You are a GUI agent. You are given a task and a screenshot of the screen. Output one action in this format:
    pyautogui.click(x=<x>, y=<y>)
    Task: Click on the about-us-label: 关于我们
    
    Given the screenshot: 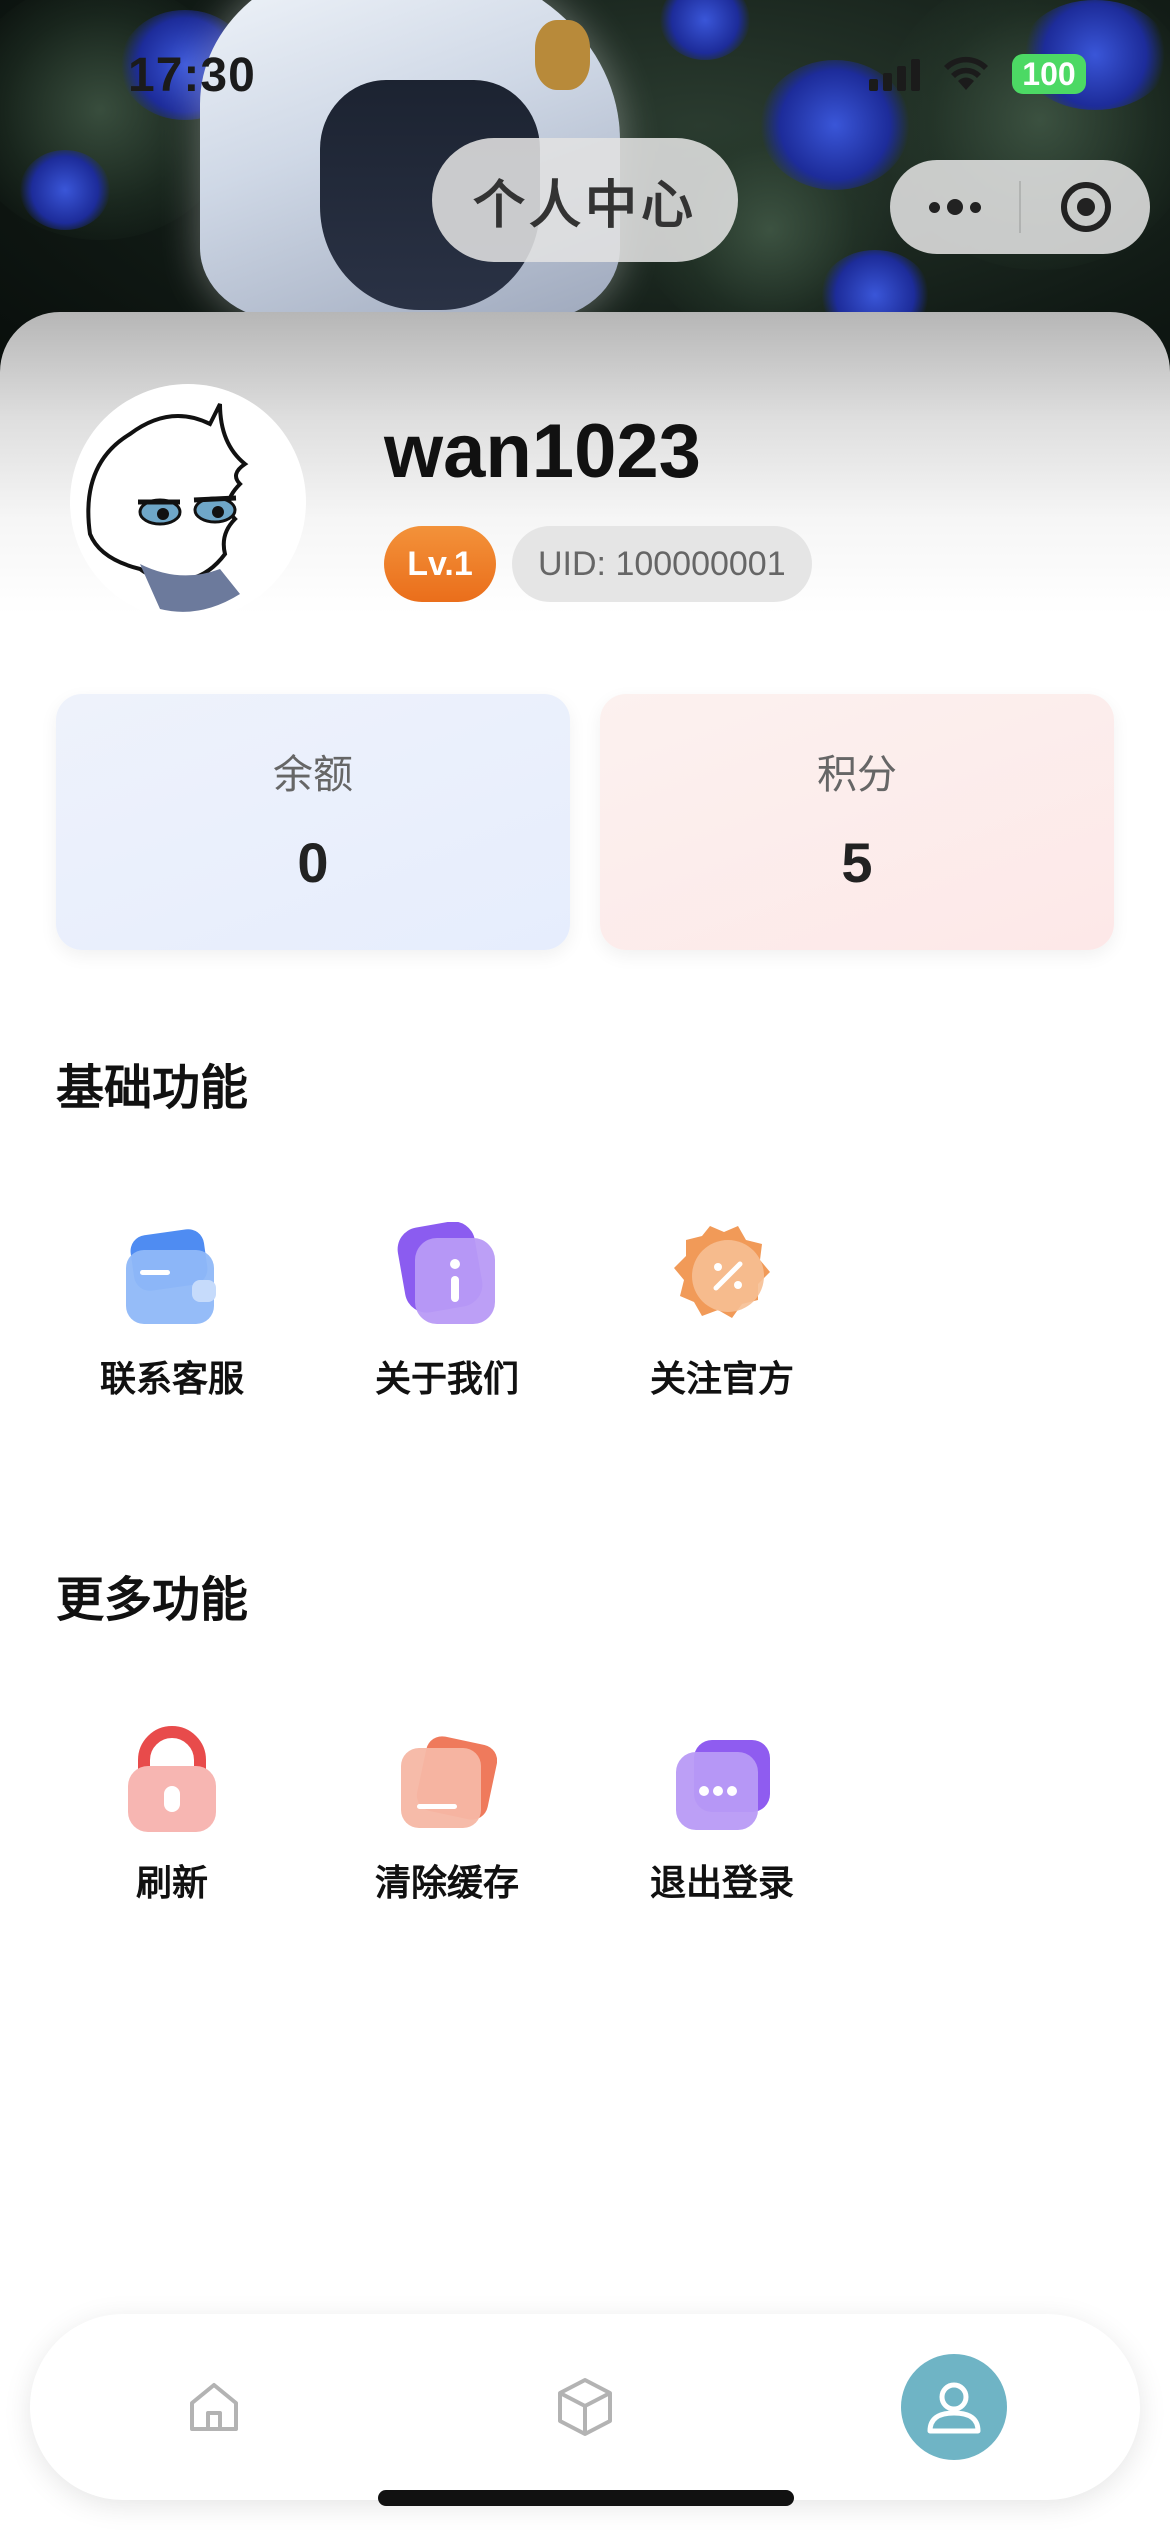 What is the action you would take?
    pyautogui.click(x=446, y=1379)
    